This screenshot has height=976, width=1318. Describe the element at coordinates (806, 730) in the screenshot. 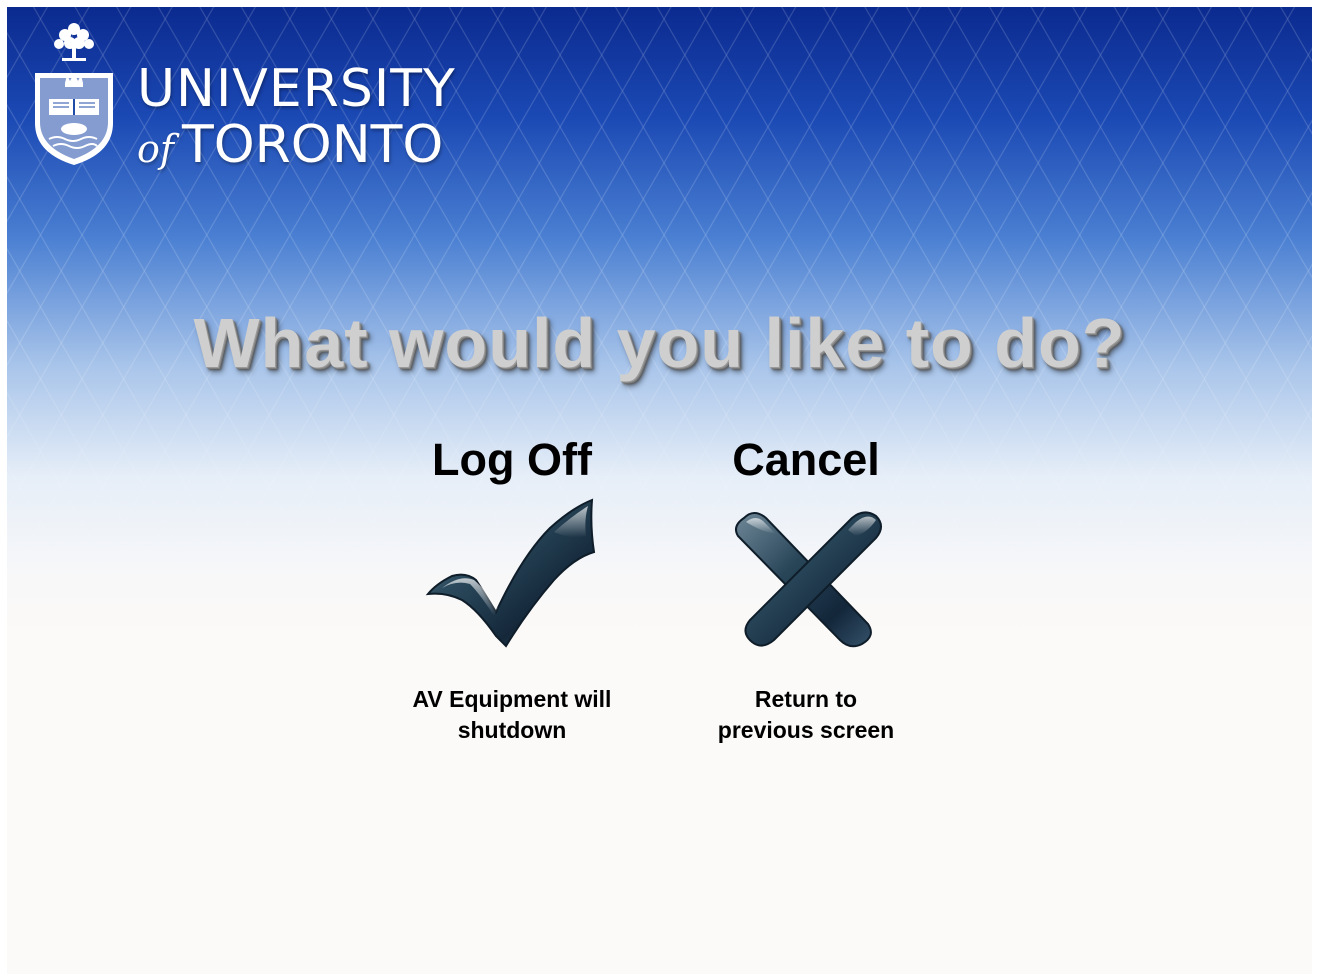

I see `cancel-caption-line2: previous screen` at that location.